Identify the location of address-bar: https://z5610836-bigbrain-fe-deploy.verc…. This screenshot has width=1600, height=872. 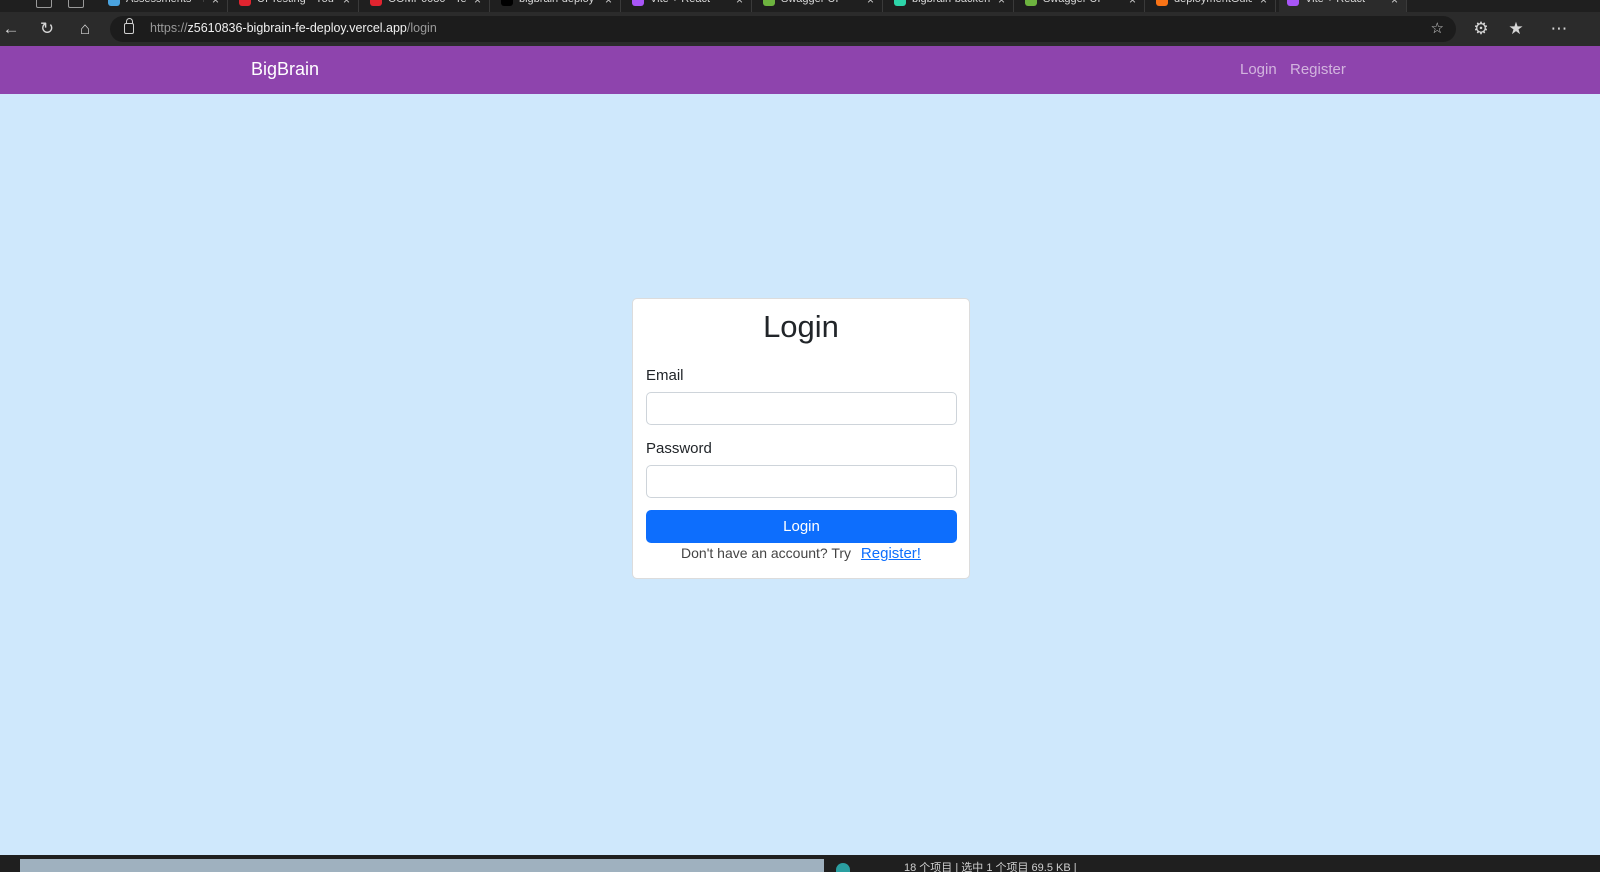
(783, 29).